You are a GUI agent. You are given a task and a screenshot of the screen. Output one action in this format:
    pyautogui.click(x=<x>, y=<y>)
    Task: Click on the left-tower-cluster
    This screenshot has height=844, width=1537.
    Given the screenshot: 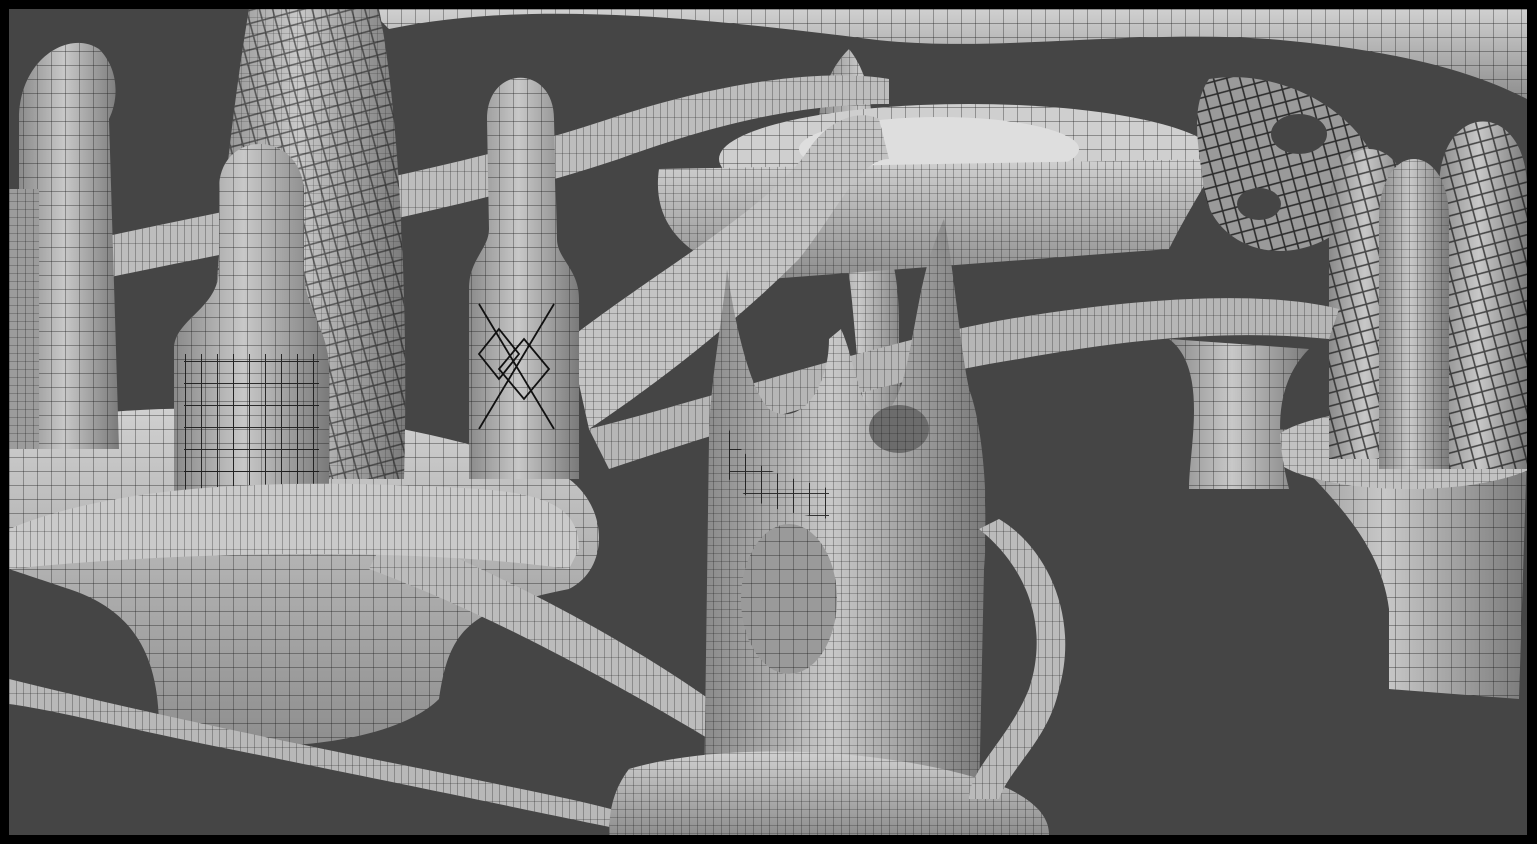 What is the action you would take?
    pyautogui.click(x=64, y=245)
    